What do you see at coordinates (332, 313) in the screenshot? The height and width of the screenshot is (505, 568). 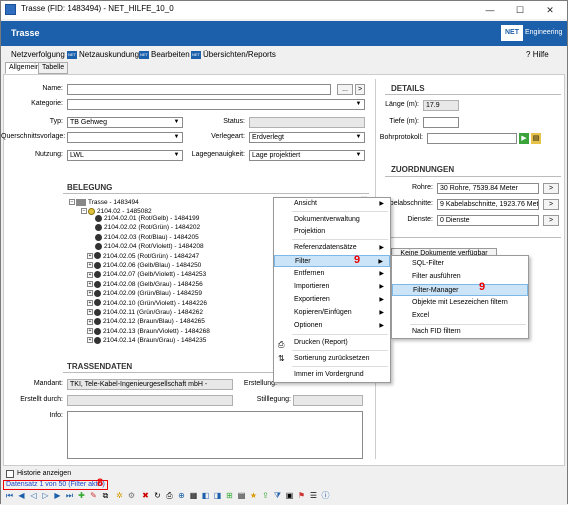 I see `menu-item-kopieren: Kopieren/Einfügen ▶` at bounding box center [332, 313].